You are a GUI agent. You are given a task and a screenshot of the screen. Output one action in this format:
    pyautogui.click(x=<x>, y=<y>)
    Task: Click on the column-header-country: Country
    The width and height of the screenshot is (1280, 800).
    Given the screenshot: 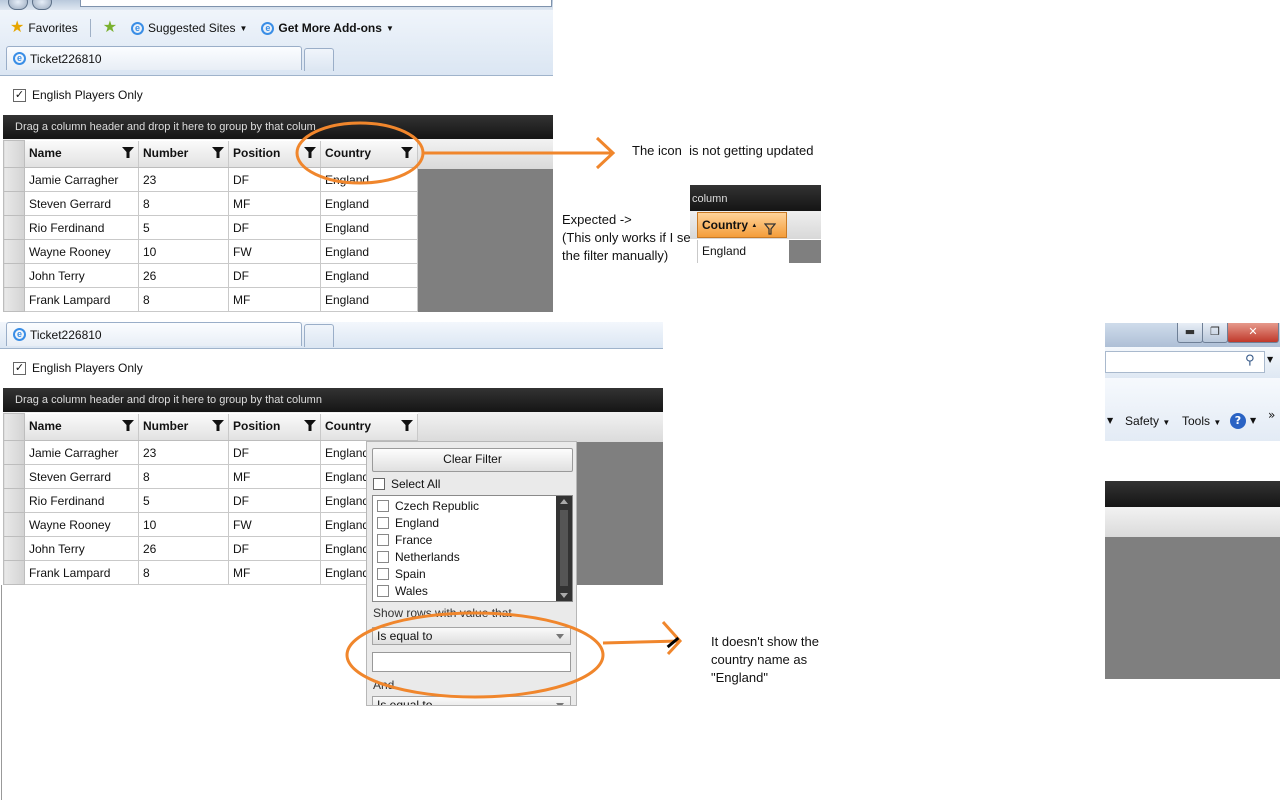 What is the action you would take?
    pyautogui.click(x=369, y=427)
    